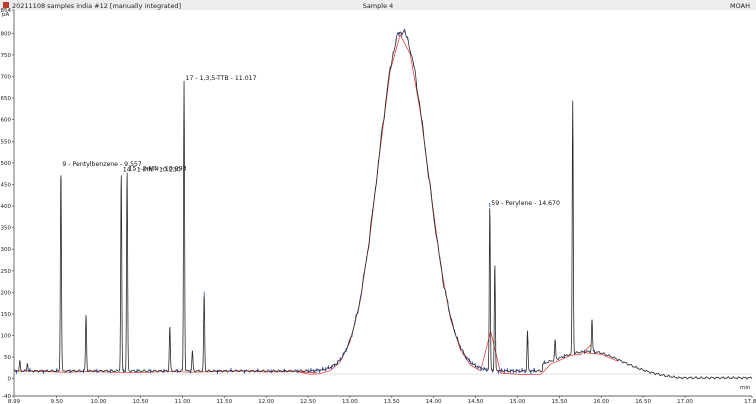  Describe the element at coordinates (643, 401) in the screenshot. I see `x-tick-label: 16.50` at that location.